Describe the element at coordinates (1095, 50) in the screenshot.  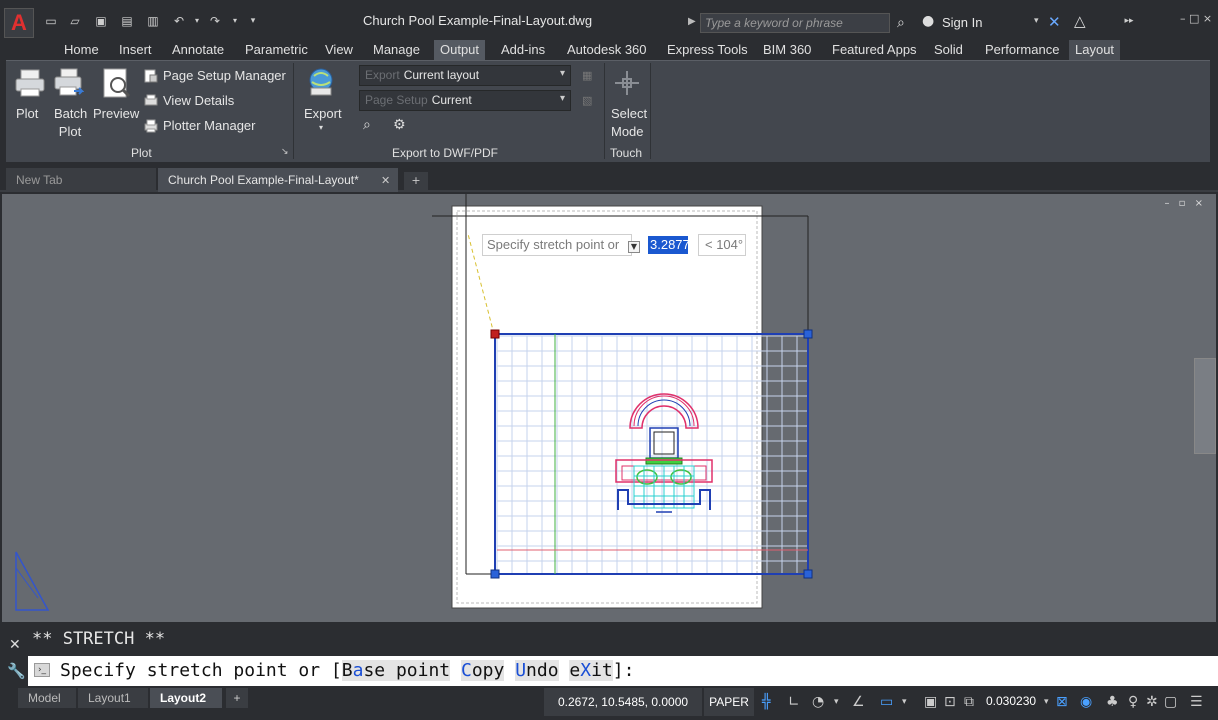
I see `tab-layout: Layout` at that location.